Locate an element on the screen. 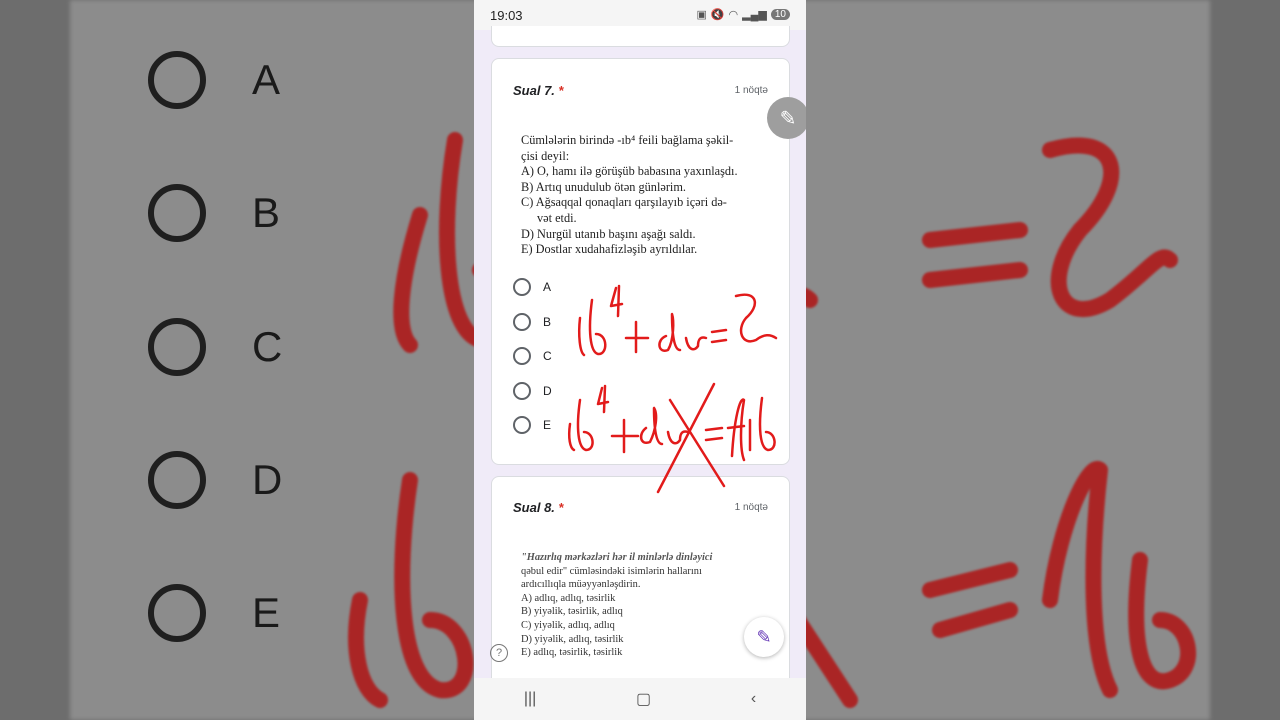 The height and width of the screenshot is (720, 1280). mute-icon: 🔇 is located at coordinates (717, 15).